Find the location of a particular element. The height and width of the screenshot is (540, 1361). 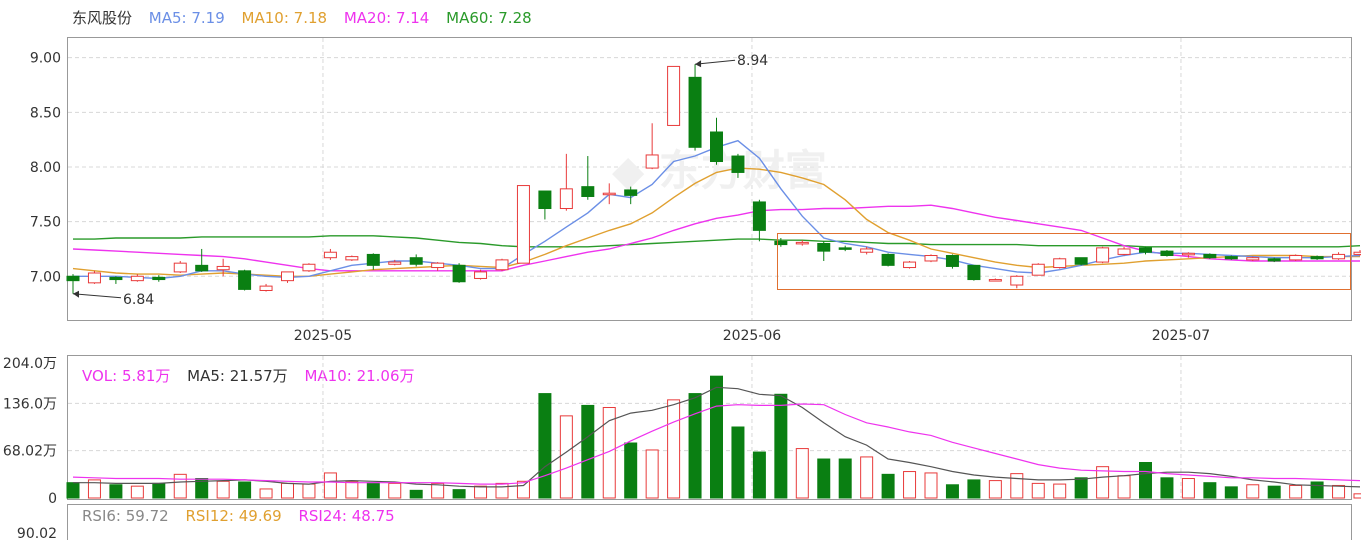

rsi-top-tick: 90.02 is located at coordinates (37, 533).